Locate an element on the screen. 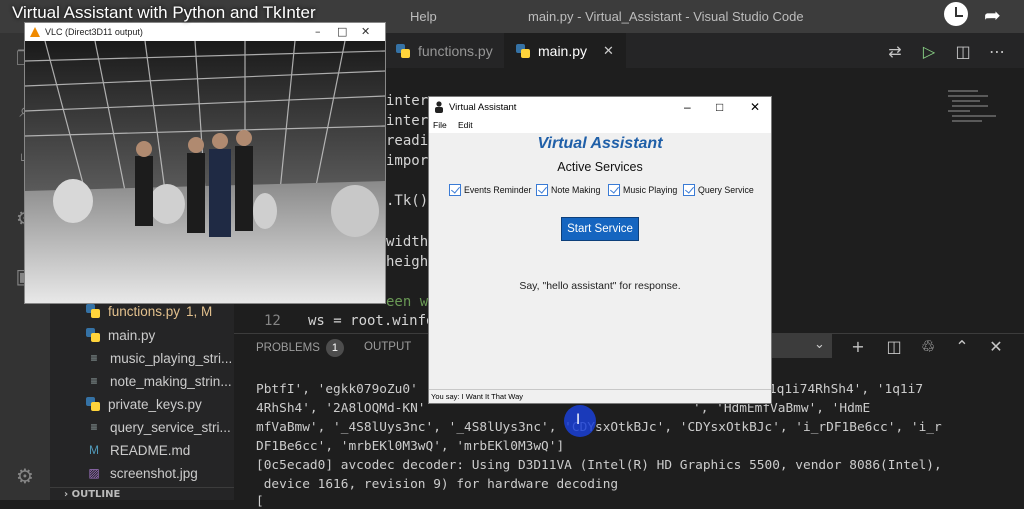 The height and width of the screenshot is (509, 1024). start-service-button: Start Service is located at coordinates (600, 229).